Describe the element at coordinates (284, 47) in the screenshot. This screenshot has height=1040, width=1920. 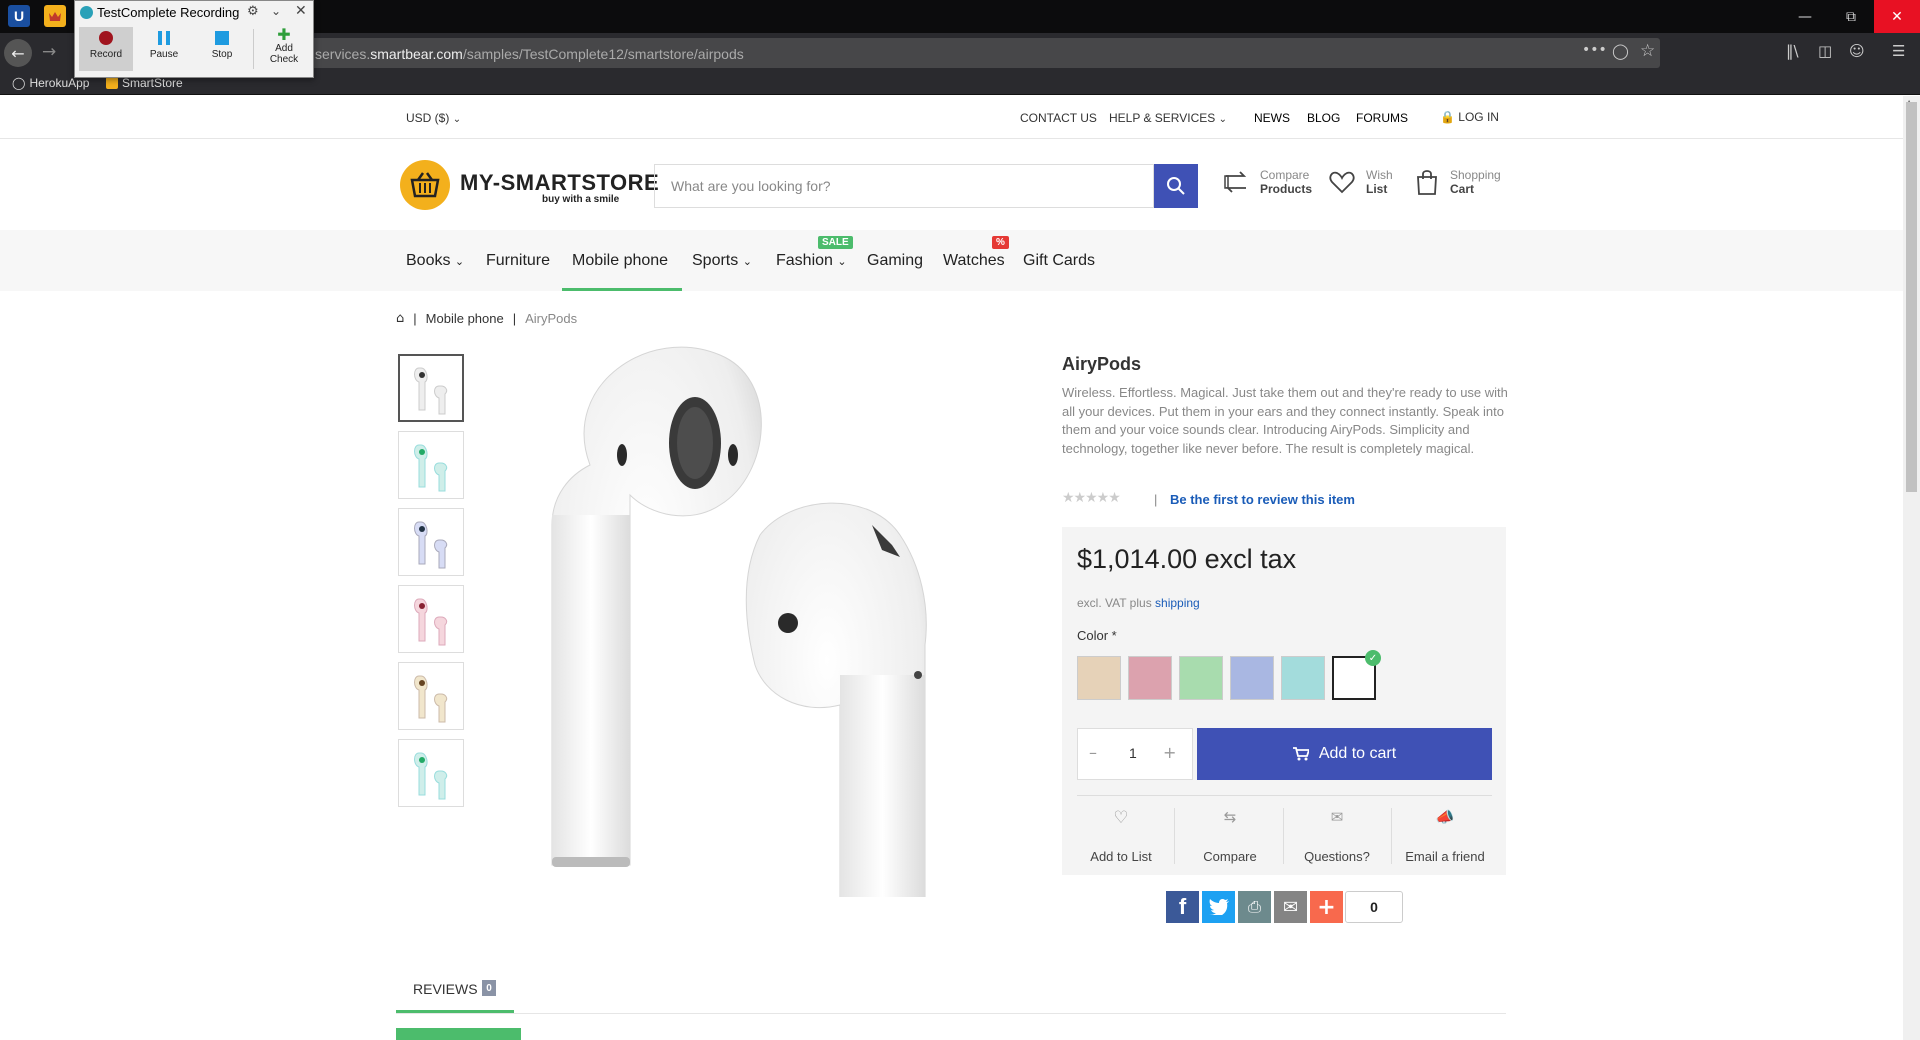
I see `add-check-button: ✚ Add Check` at that location.